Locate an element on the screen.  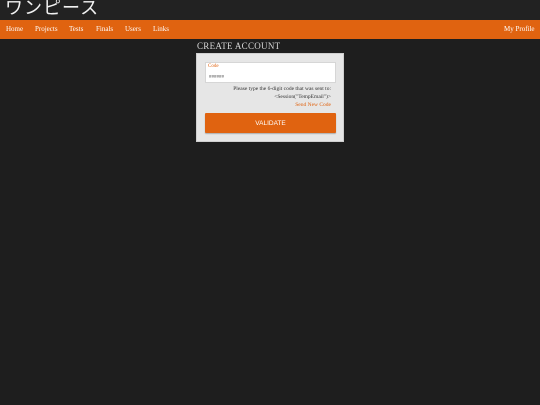
code-input is located at coordinates (269, 77).